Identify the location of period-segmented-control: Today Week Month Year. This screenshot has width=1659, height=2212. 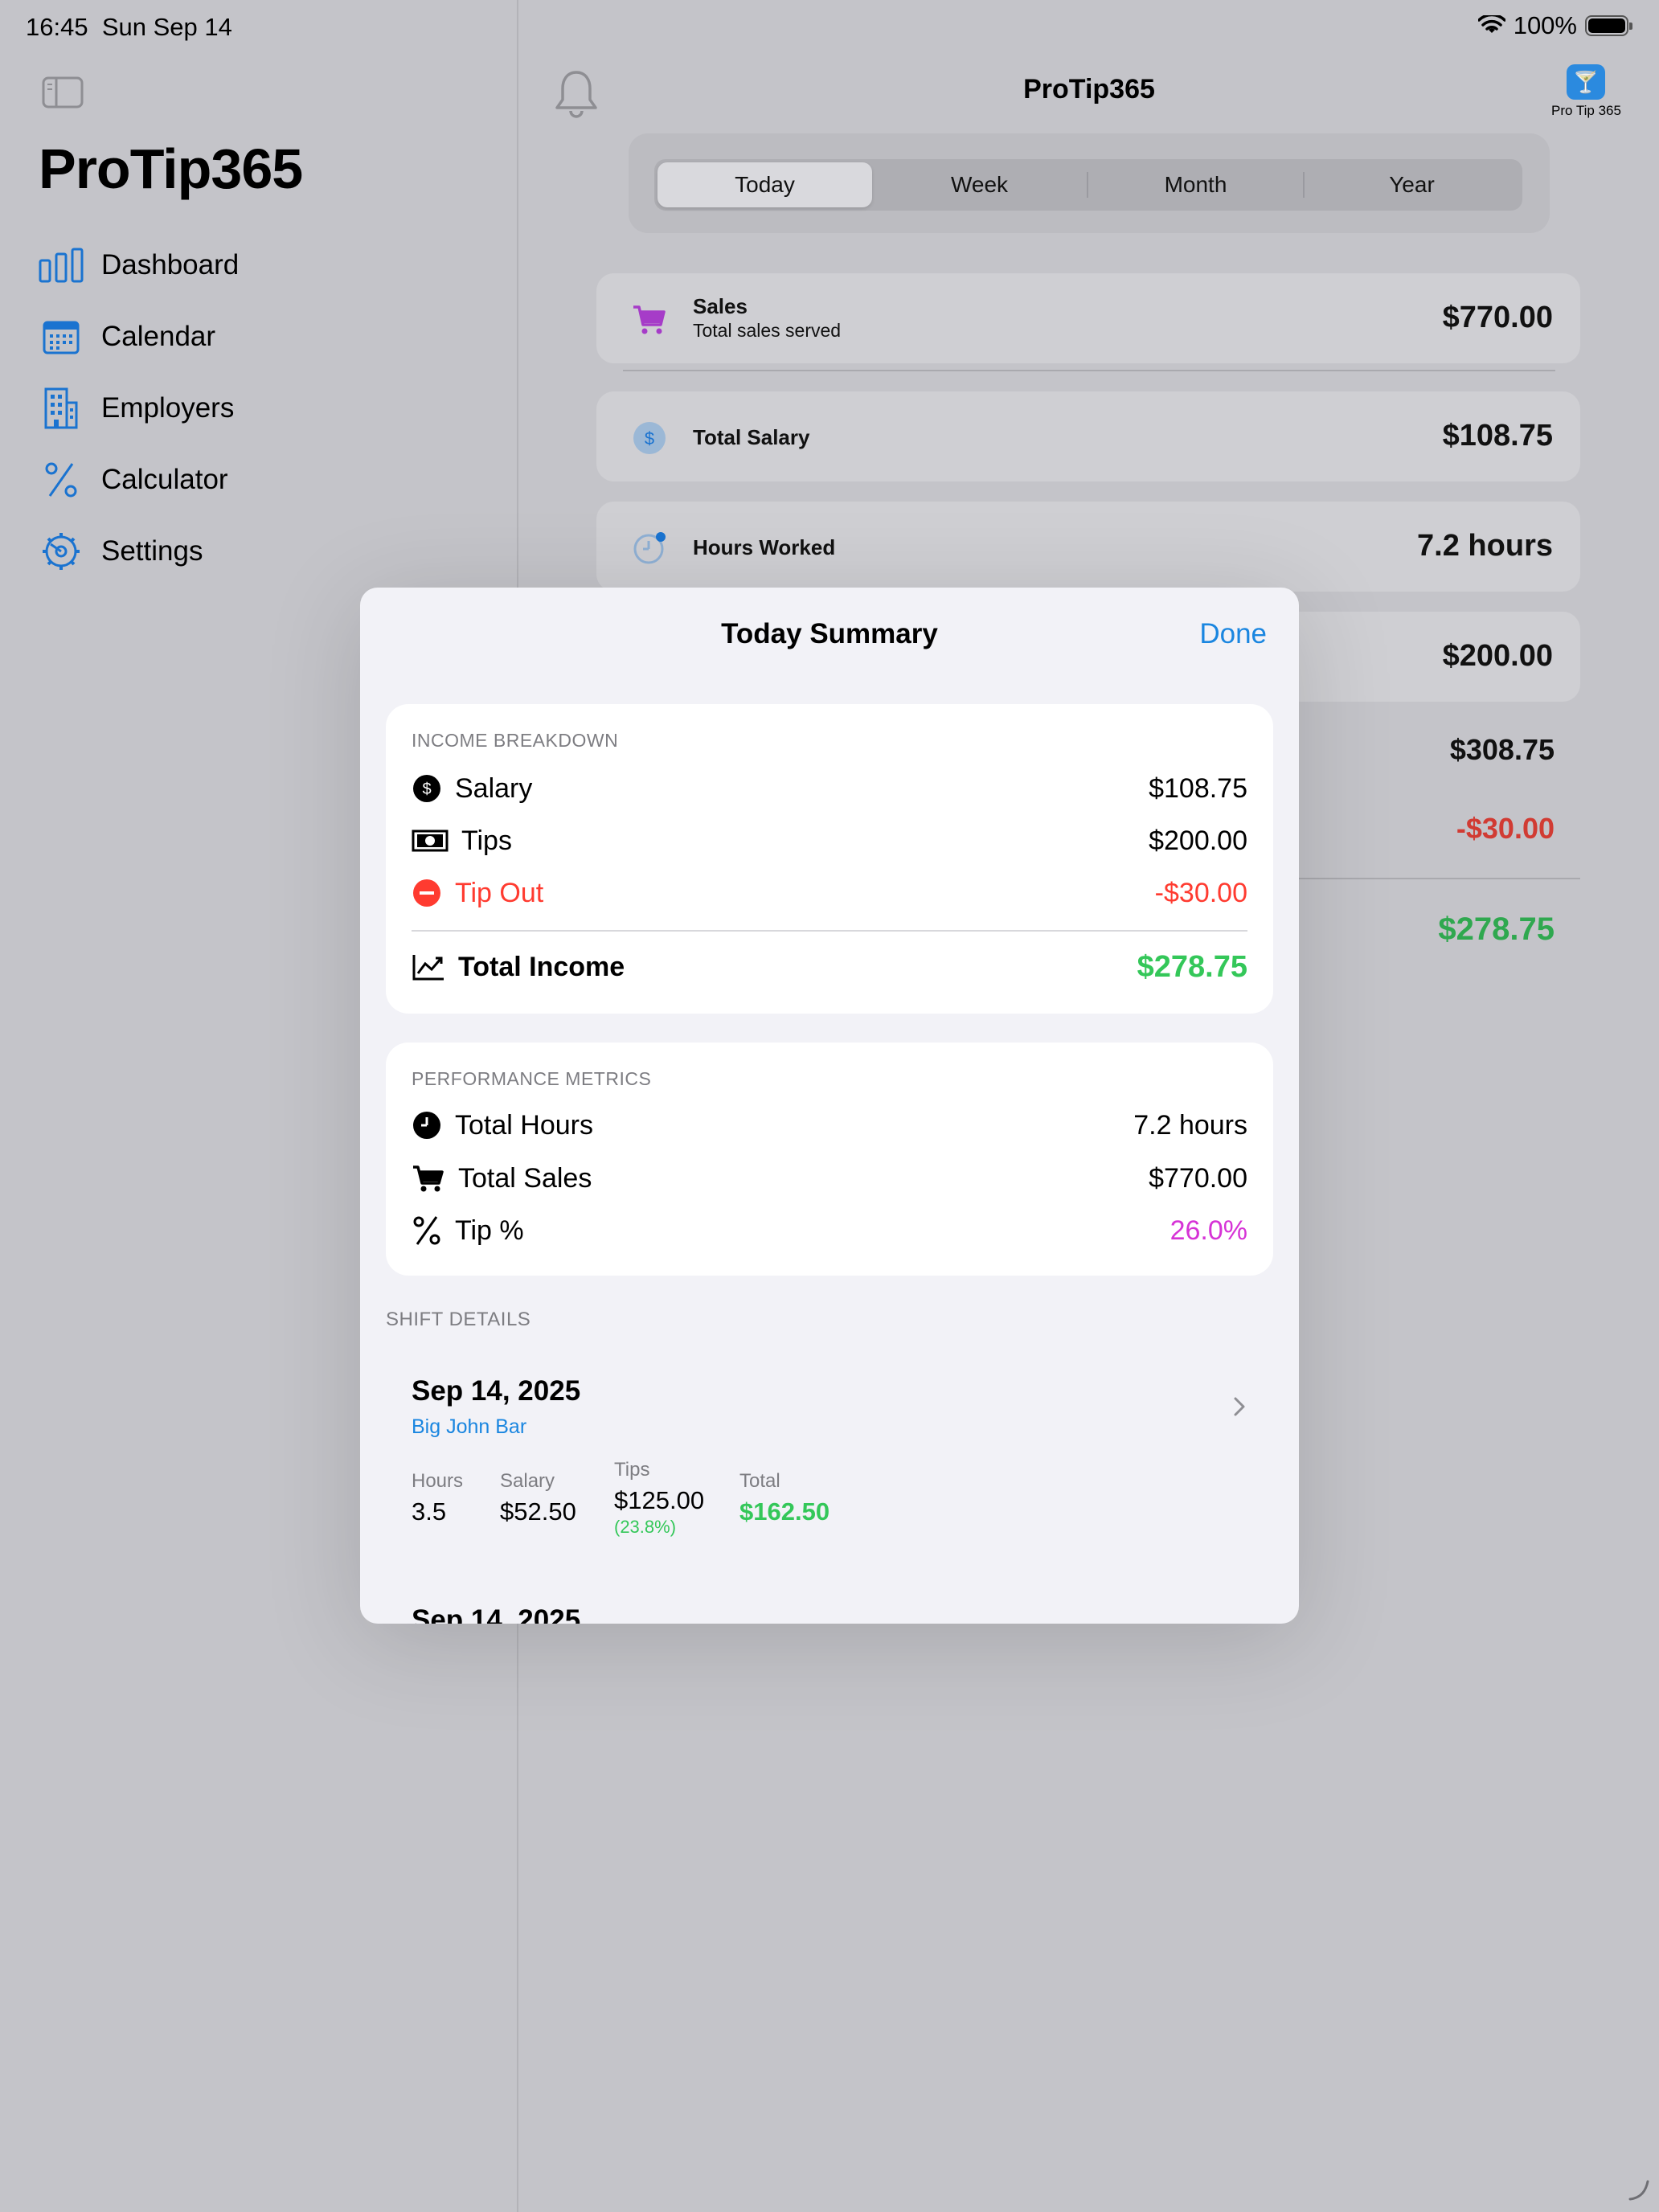
(1088, 185).